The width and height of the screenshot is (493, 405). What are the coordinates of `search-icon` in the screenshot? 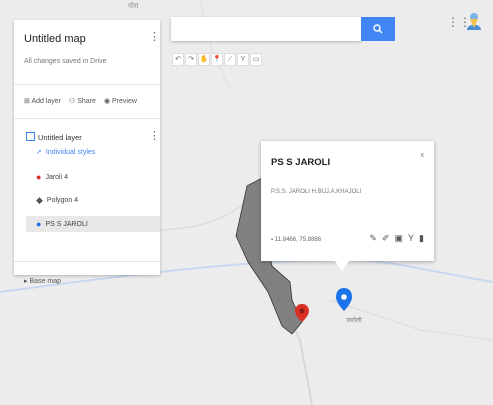 It's located at (378, 29).